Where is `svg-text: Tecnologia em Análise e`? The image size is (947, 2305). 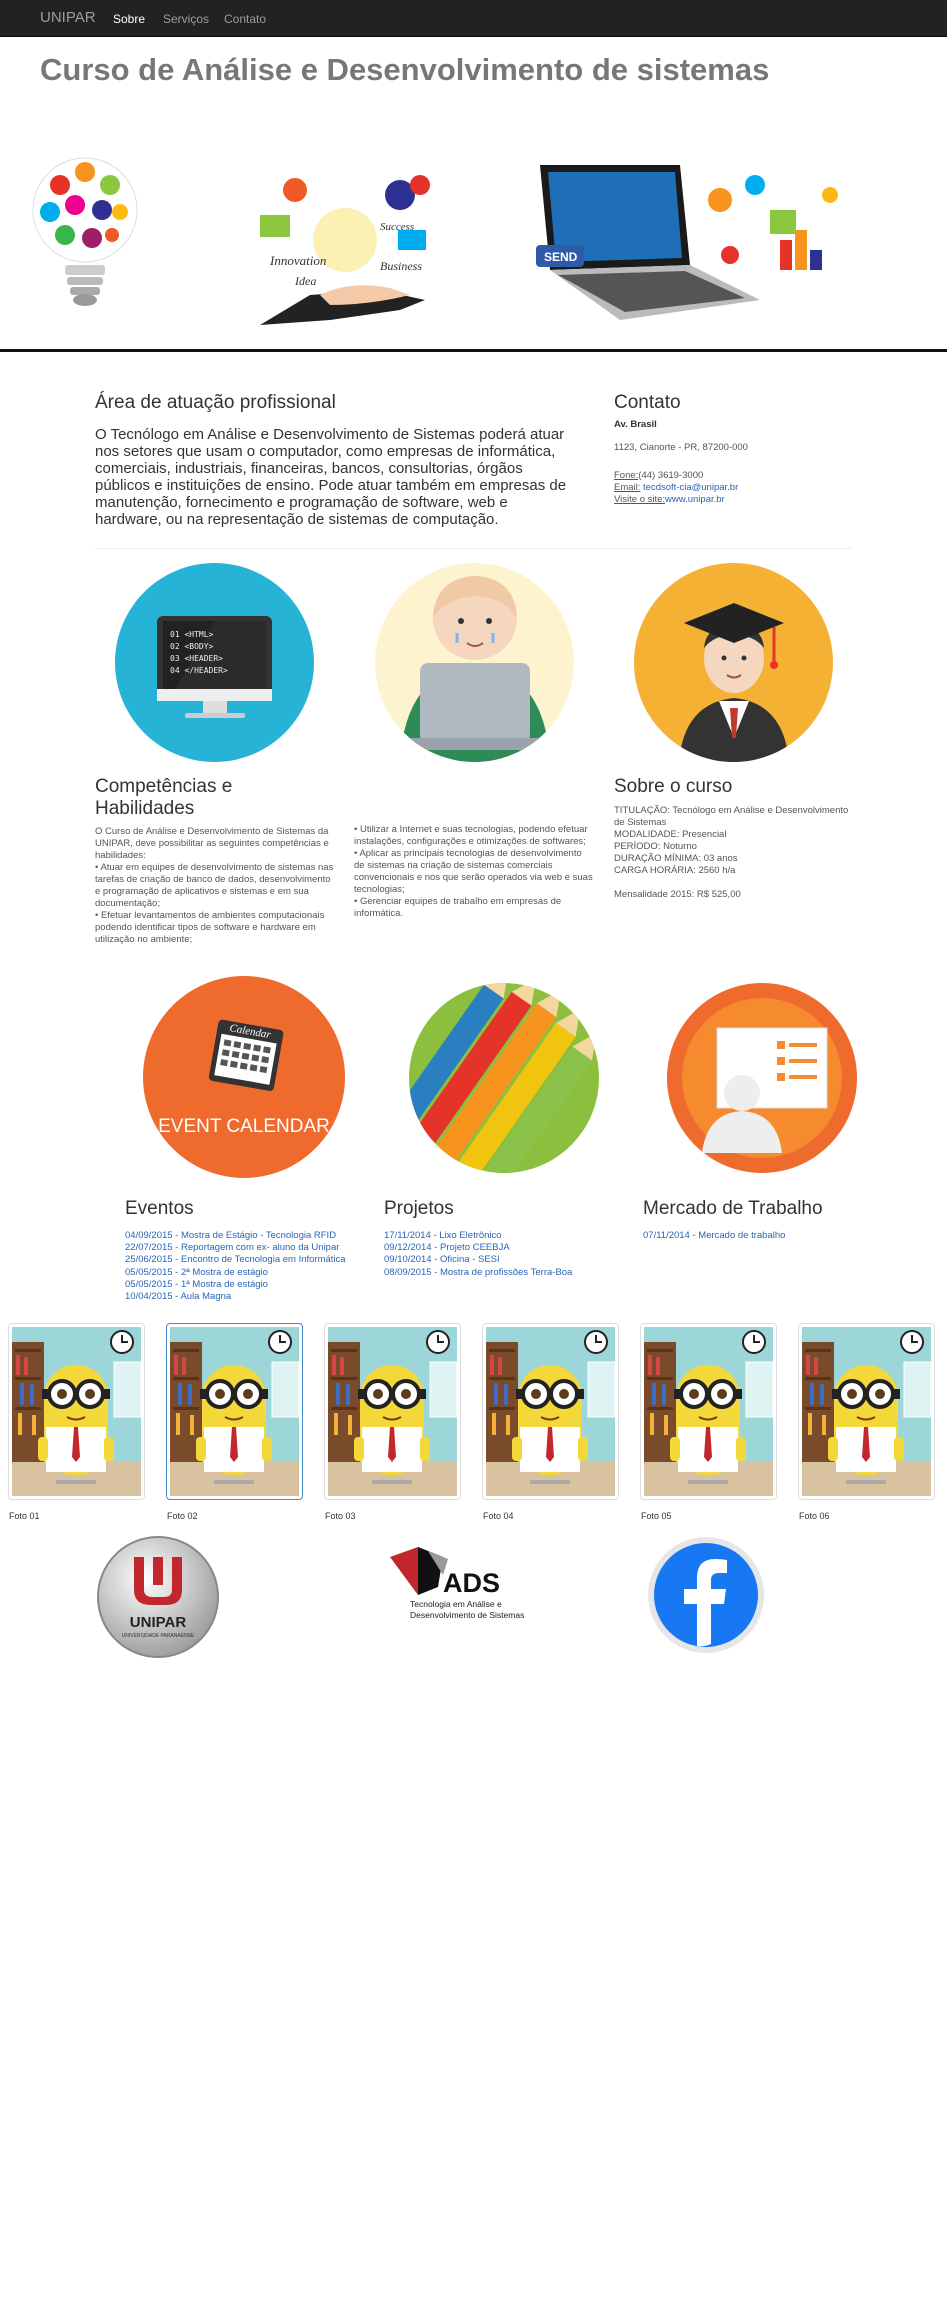
svg-text: Tecnologia em Análise e is located at coordinates (456, 1604).